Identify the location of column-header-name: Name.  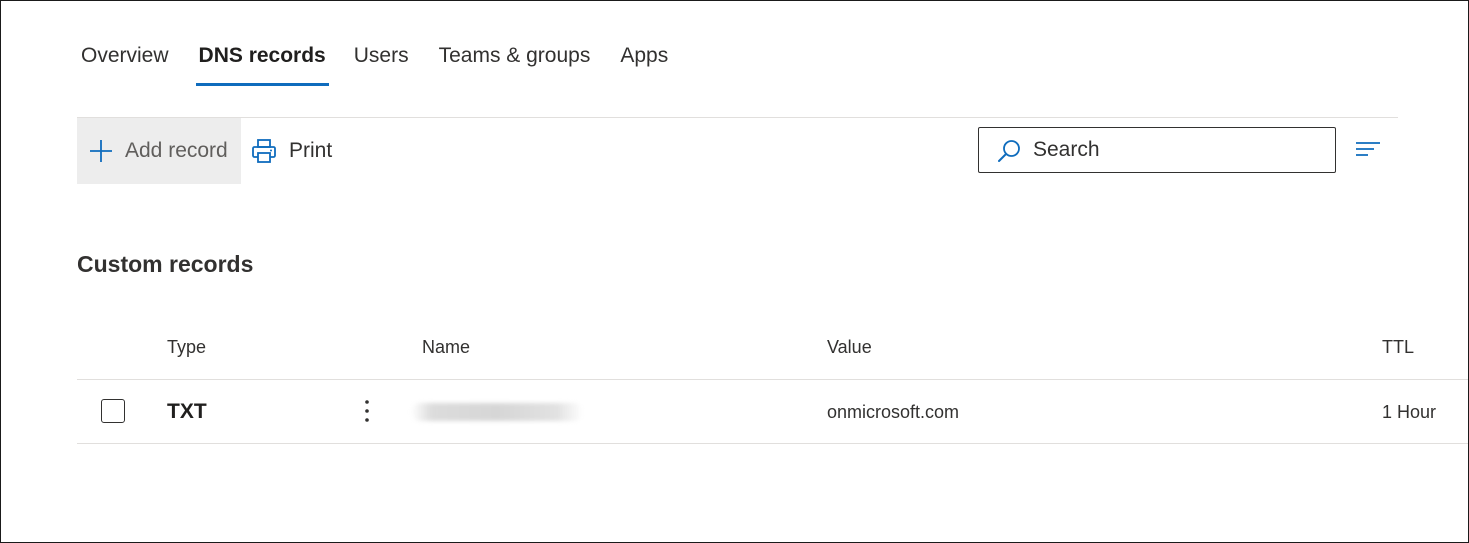
(446, 347).